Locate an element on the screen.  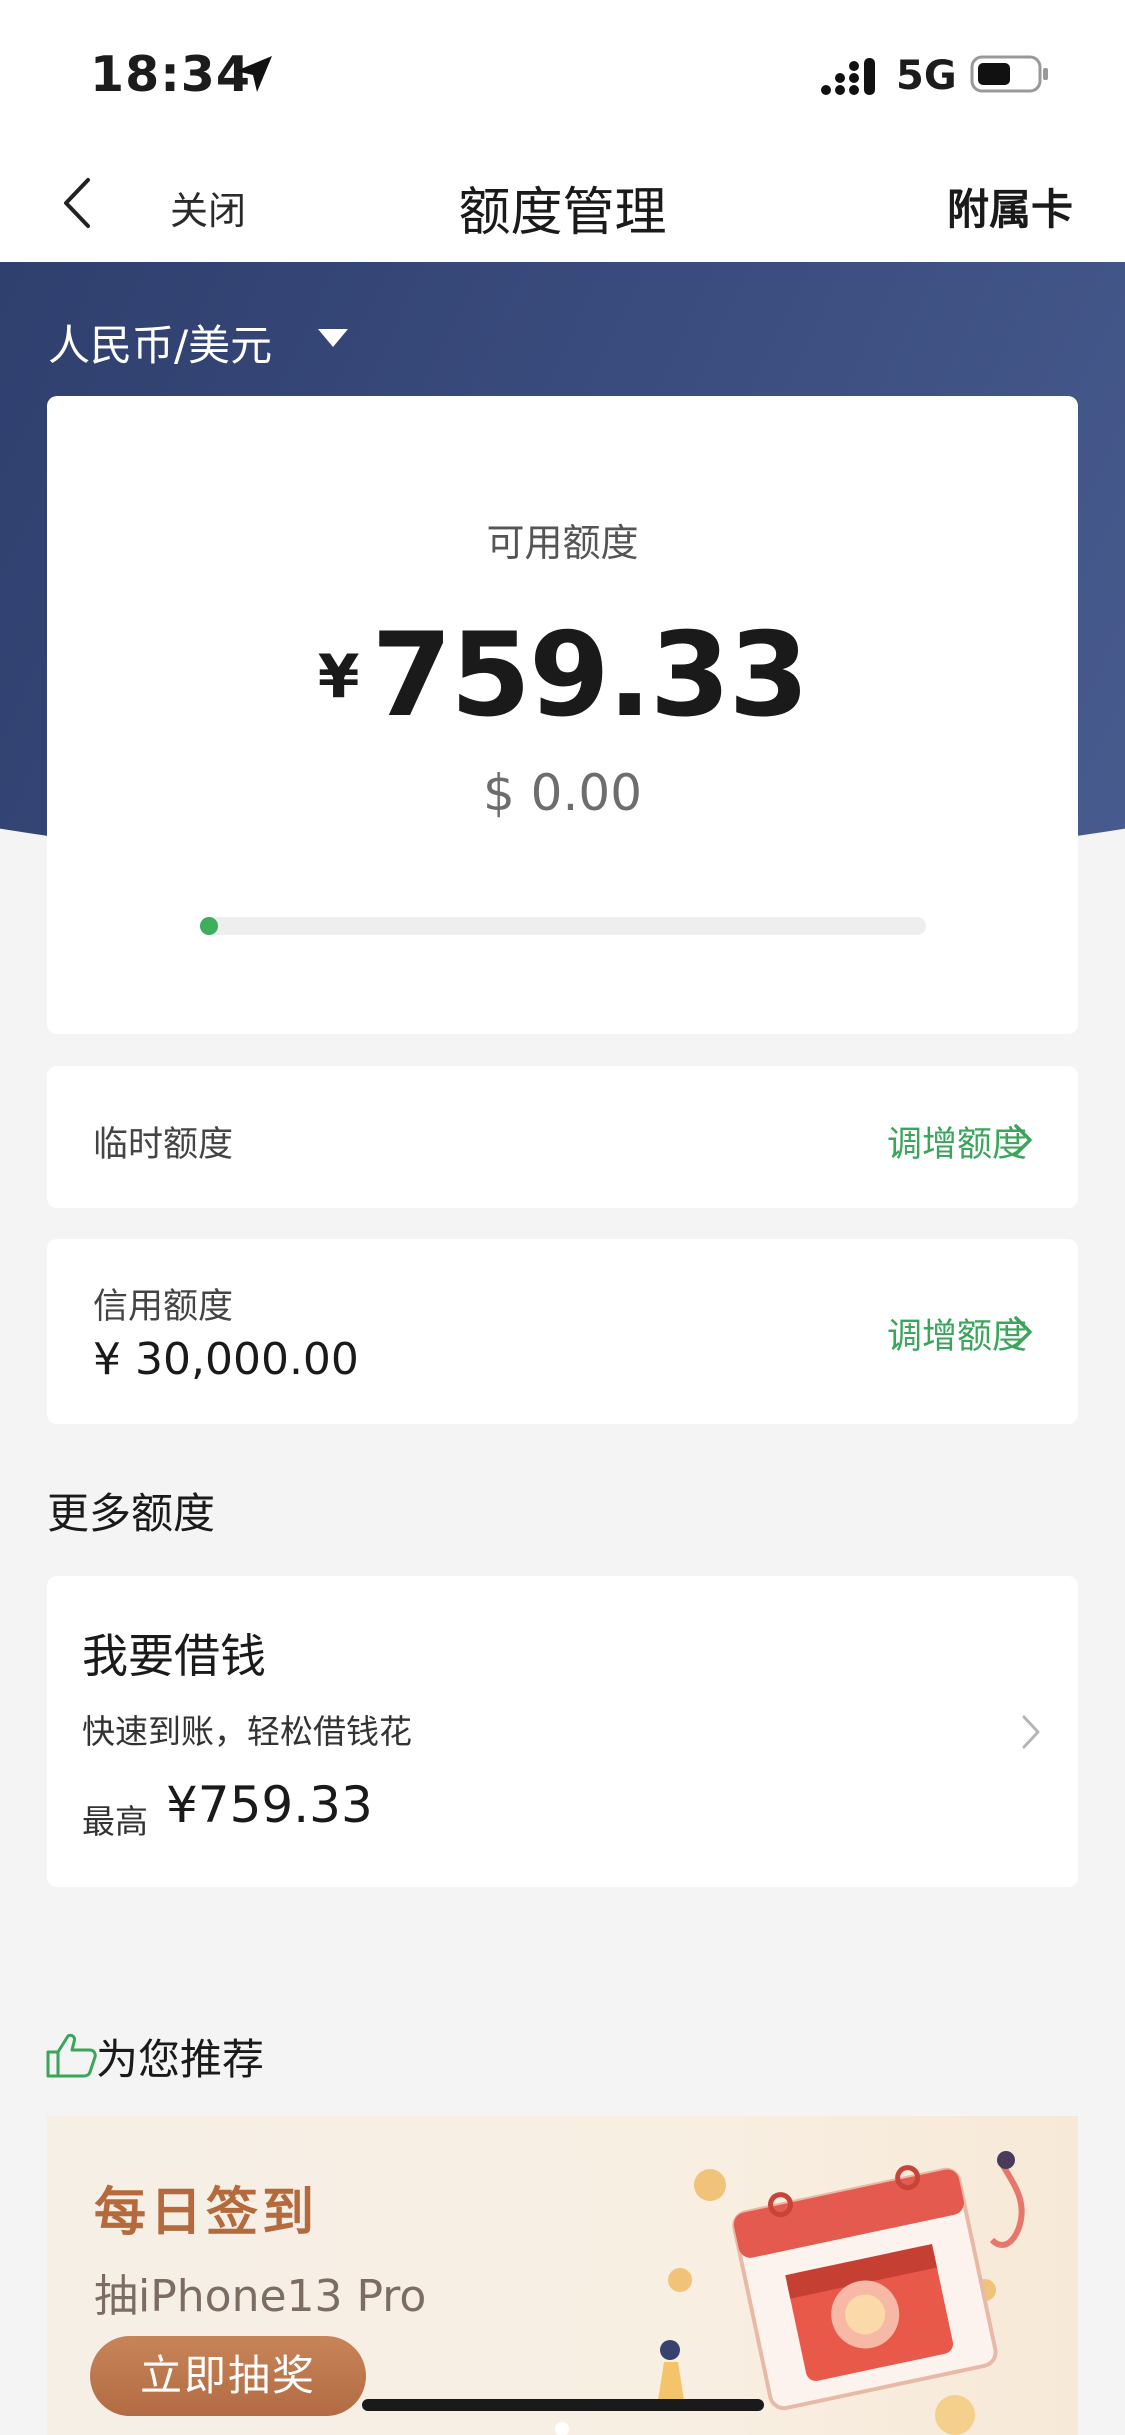
battery-icon is located at coordinates (1009, 74).